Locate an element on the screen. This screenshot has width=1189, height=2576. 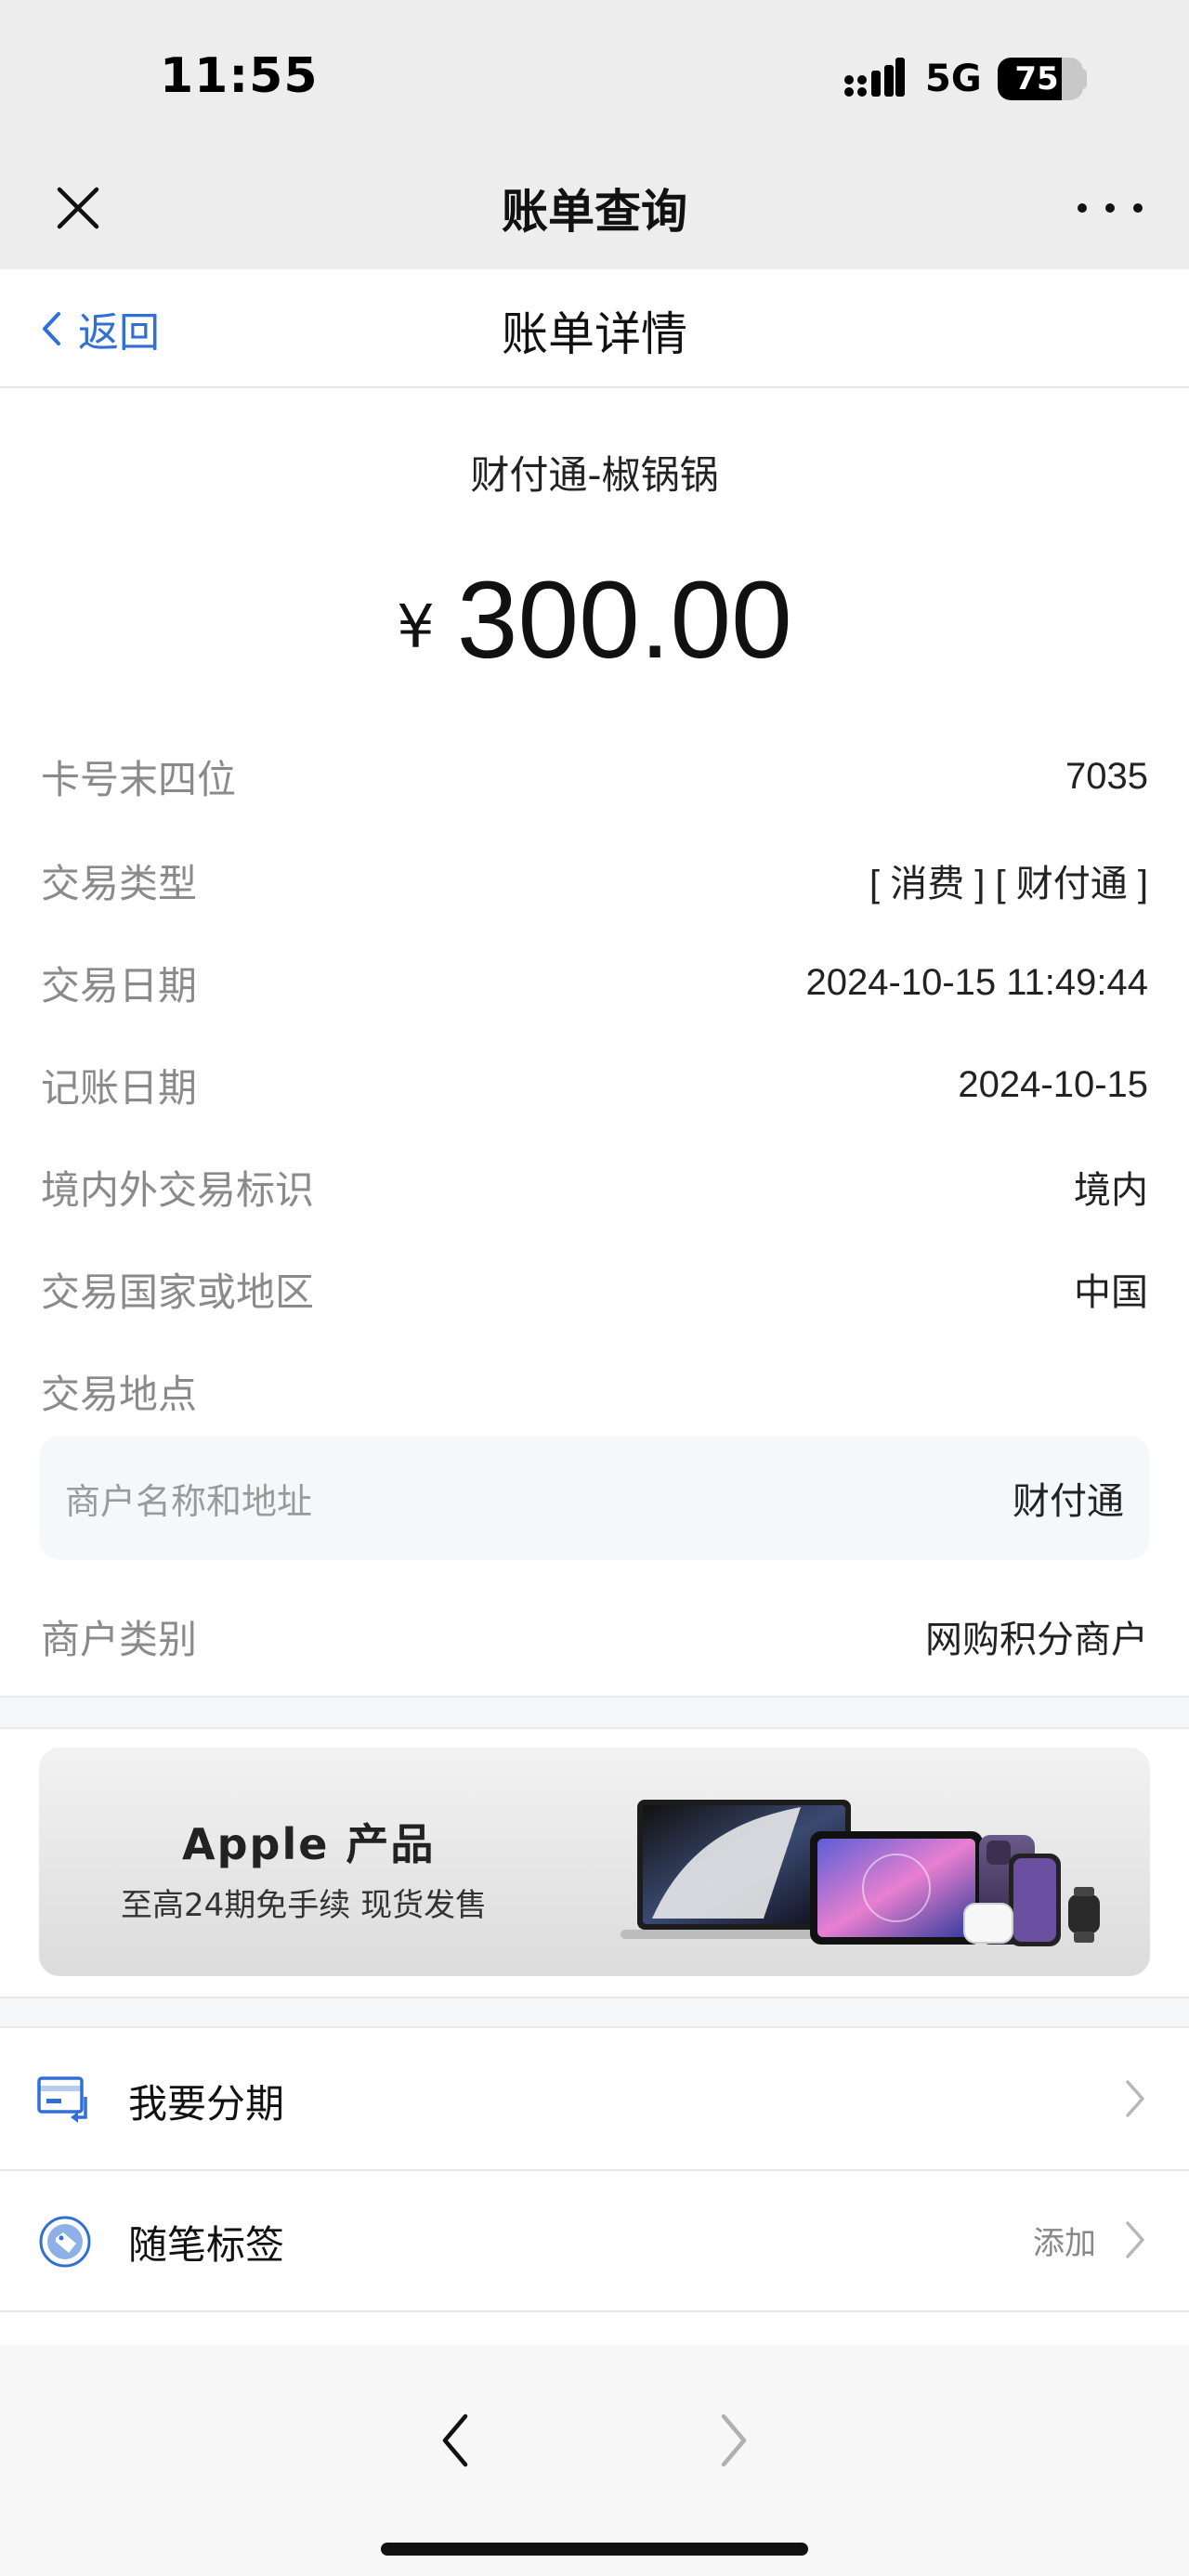
merchant-address-value: 财付通 is located at coordinates (1068, 1501).